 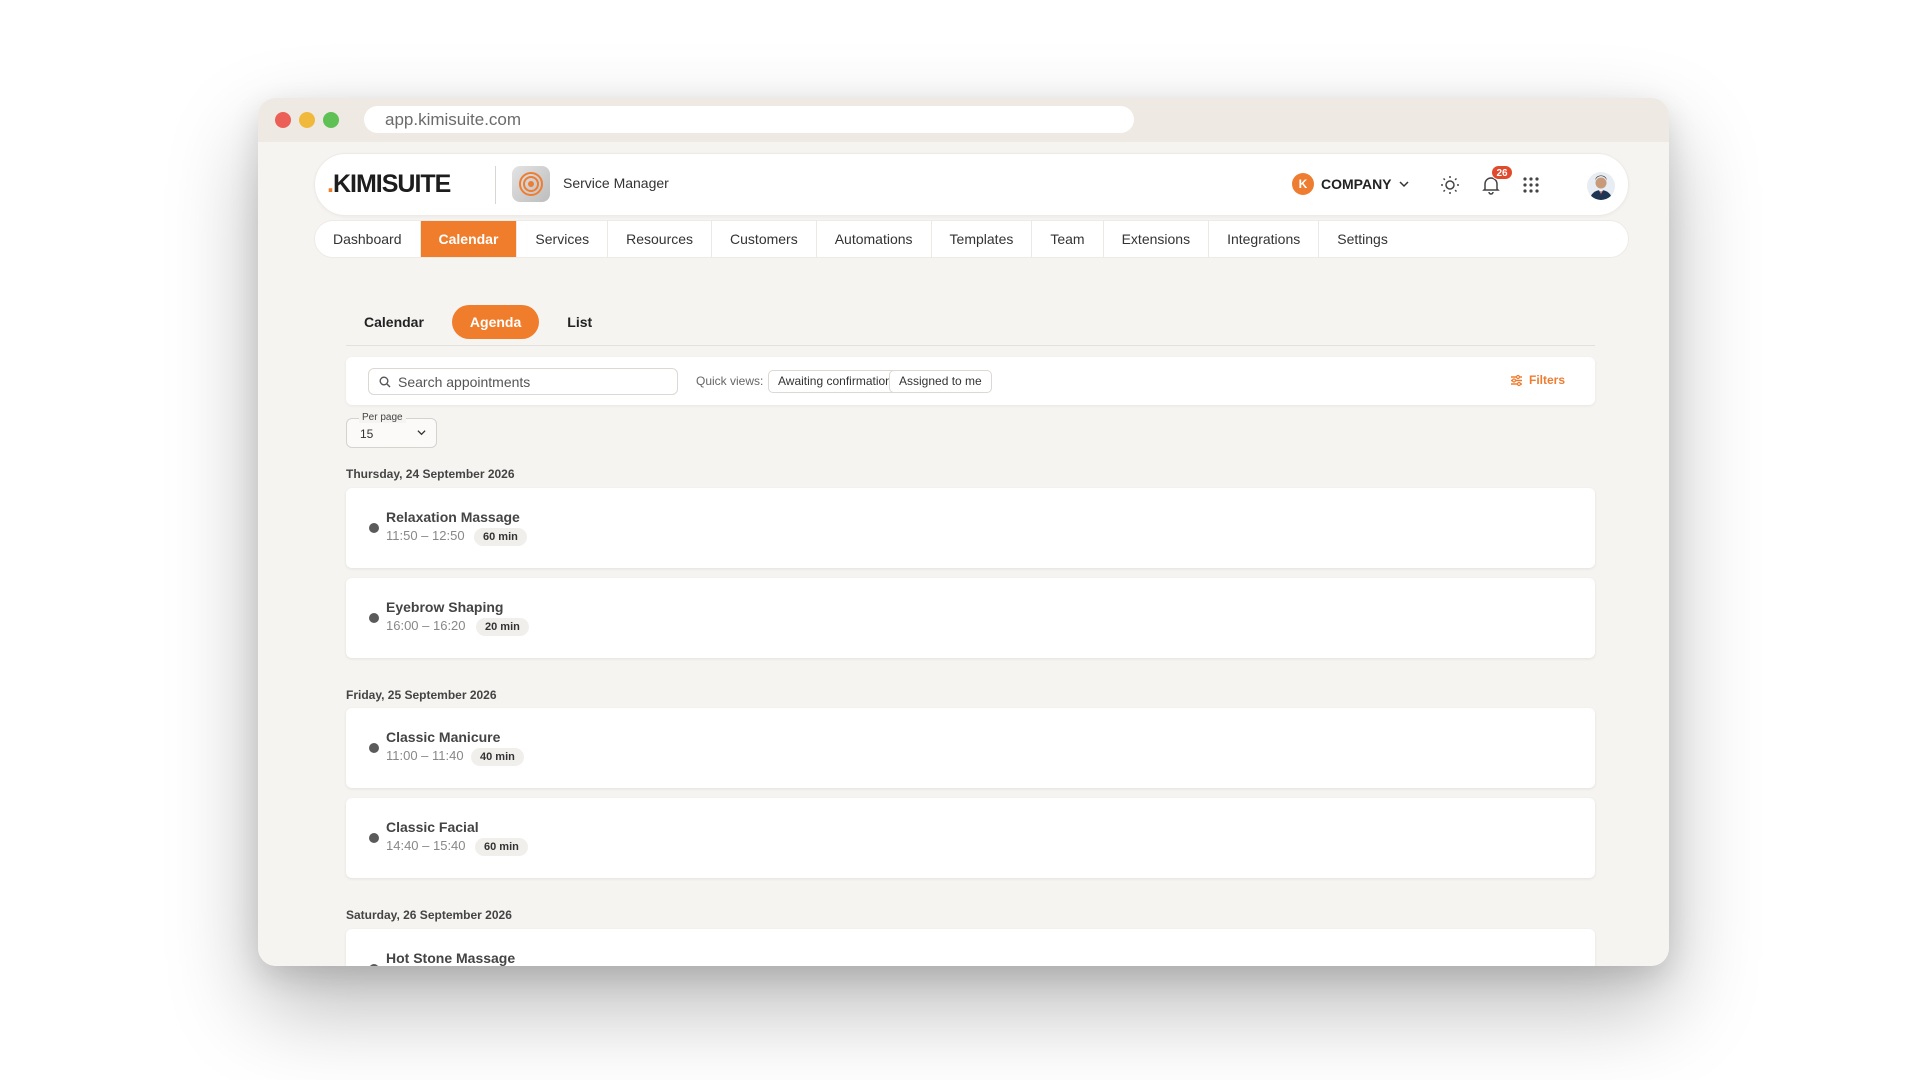 I want to click on nav-item-templates: Templates, so click(x=982, y=239).